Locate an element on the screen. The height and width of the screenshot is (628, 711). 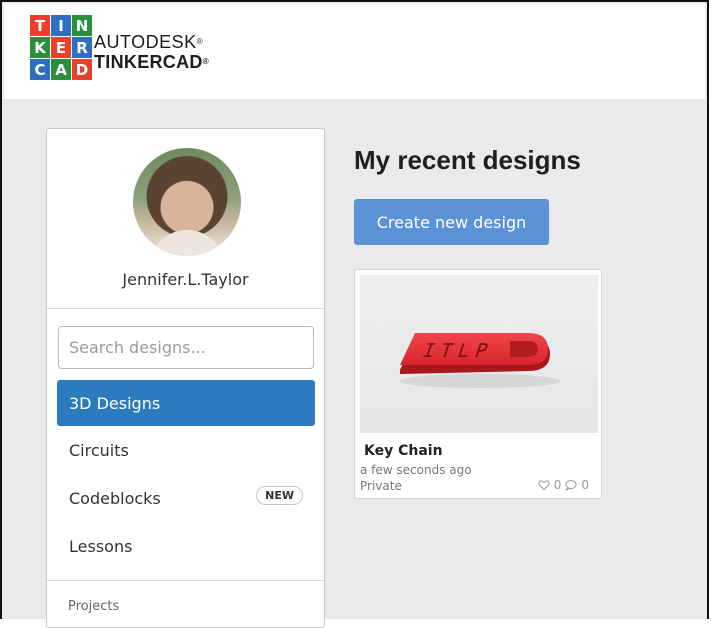
logo-letter: R is located at coordinates (82, 47).